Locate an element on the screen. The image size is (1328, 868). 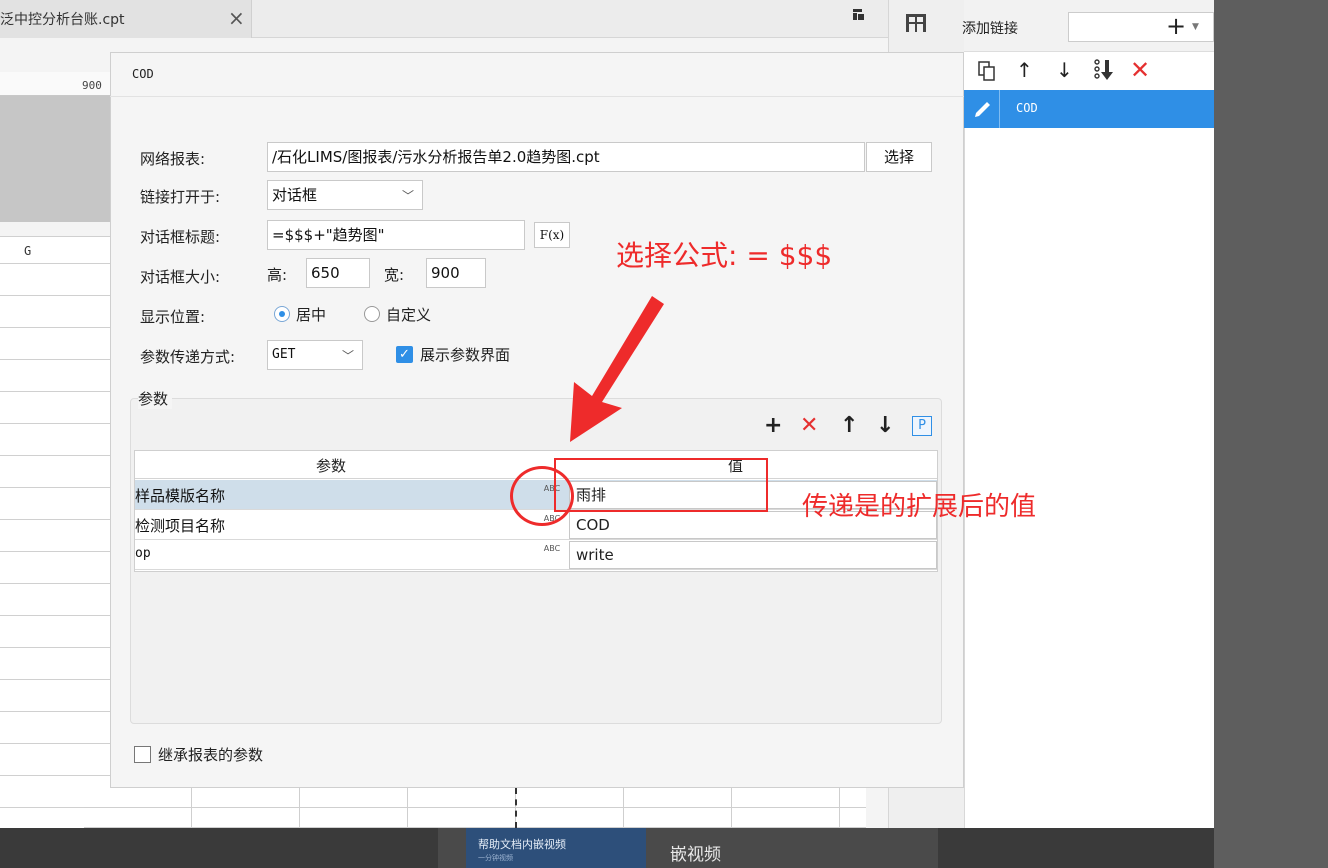
annotation-arrow-icon is located at coordinates (617, 369).